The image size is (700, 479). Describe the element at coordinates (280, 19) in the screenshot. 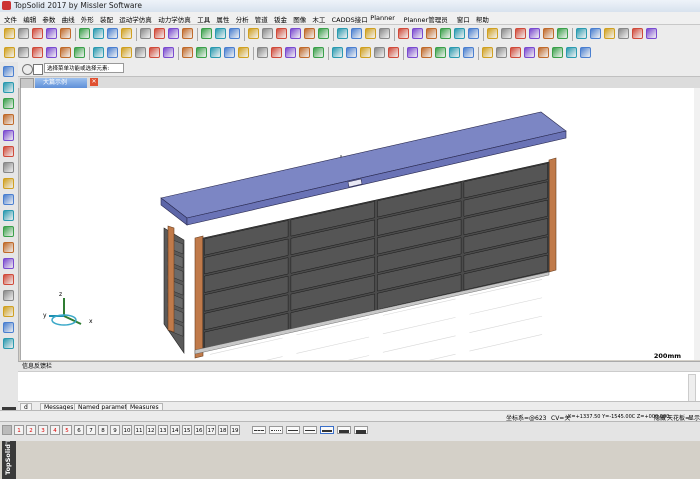

I see `menu-item-12: 钣金` at that location.